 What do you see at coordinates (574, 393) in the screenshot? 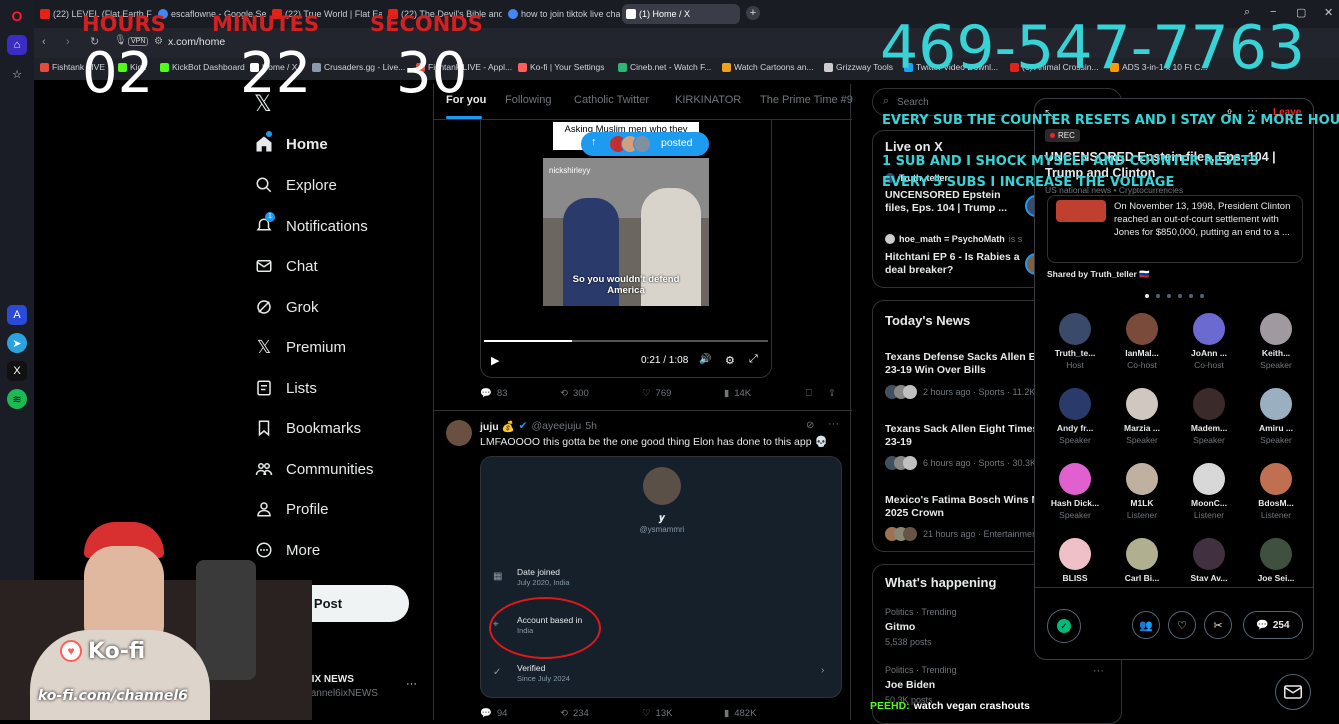
I see `repost-button: ⟲ 300` at bounding box center [574, 393].